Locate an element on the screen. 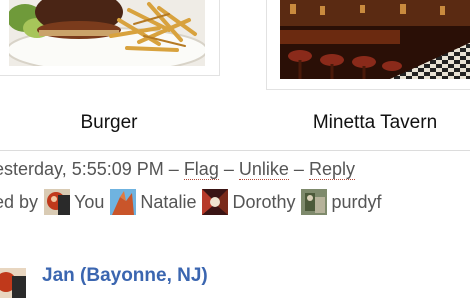 This screenshot has width=470, height=298. you-avatar is located at coordinates (57, 202).